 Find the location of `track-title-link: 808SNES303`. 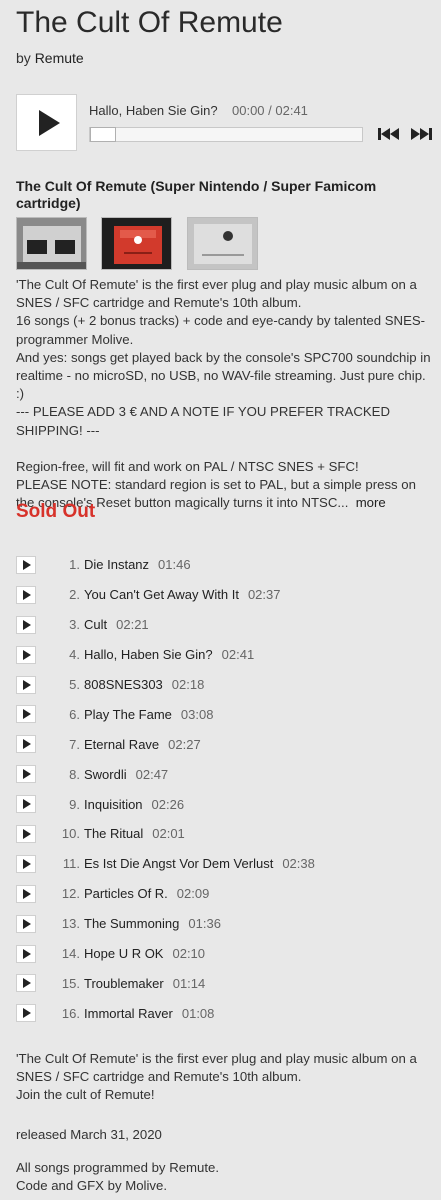

track-title-link: 808SNES303 is located at coordinates (123, 684).